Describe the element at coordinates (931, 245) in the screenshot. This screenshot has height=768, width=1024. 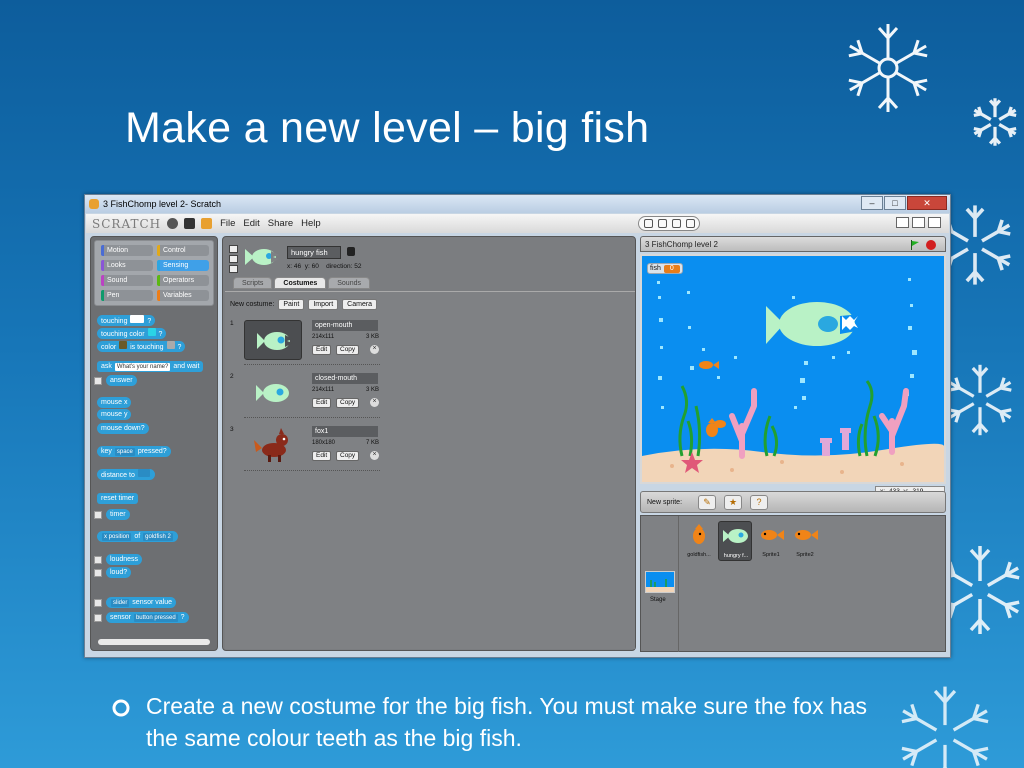
I see `stop-sign-icon` at that location.